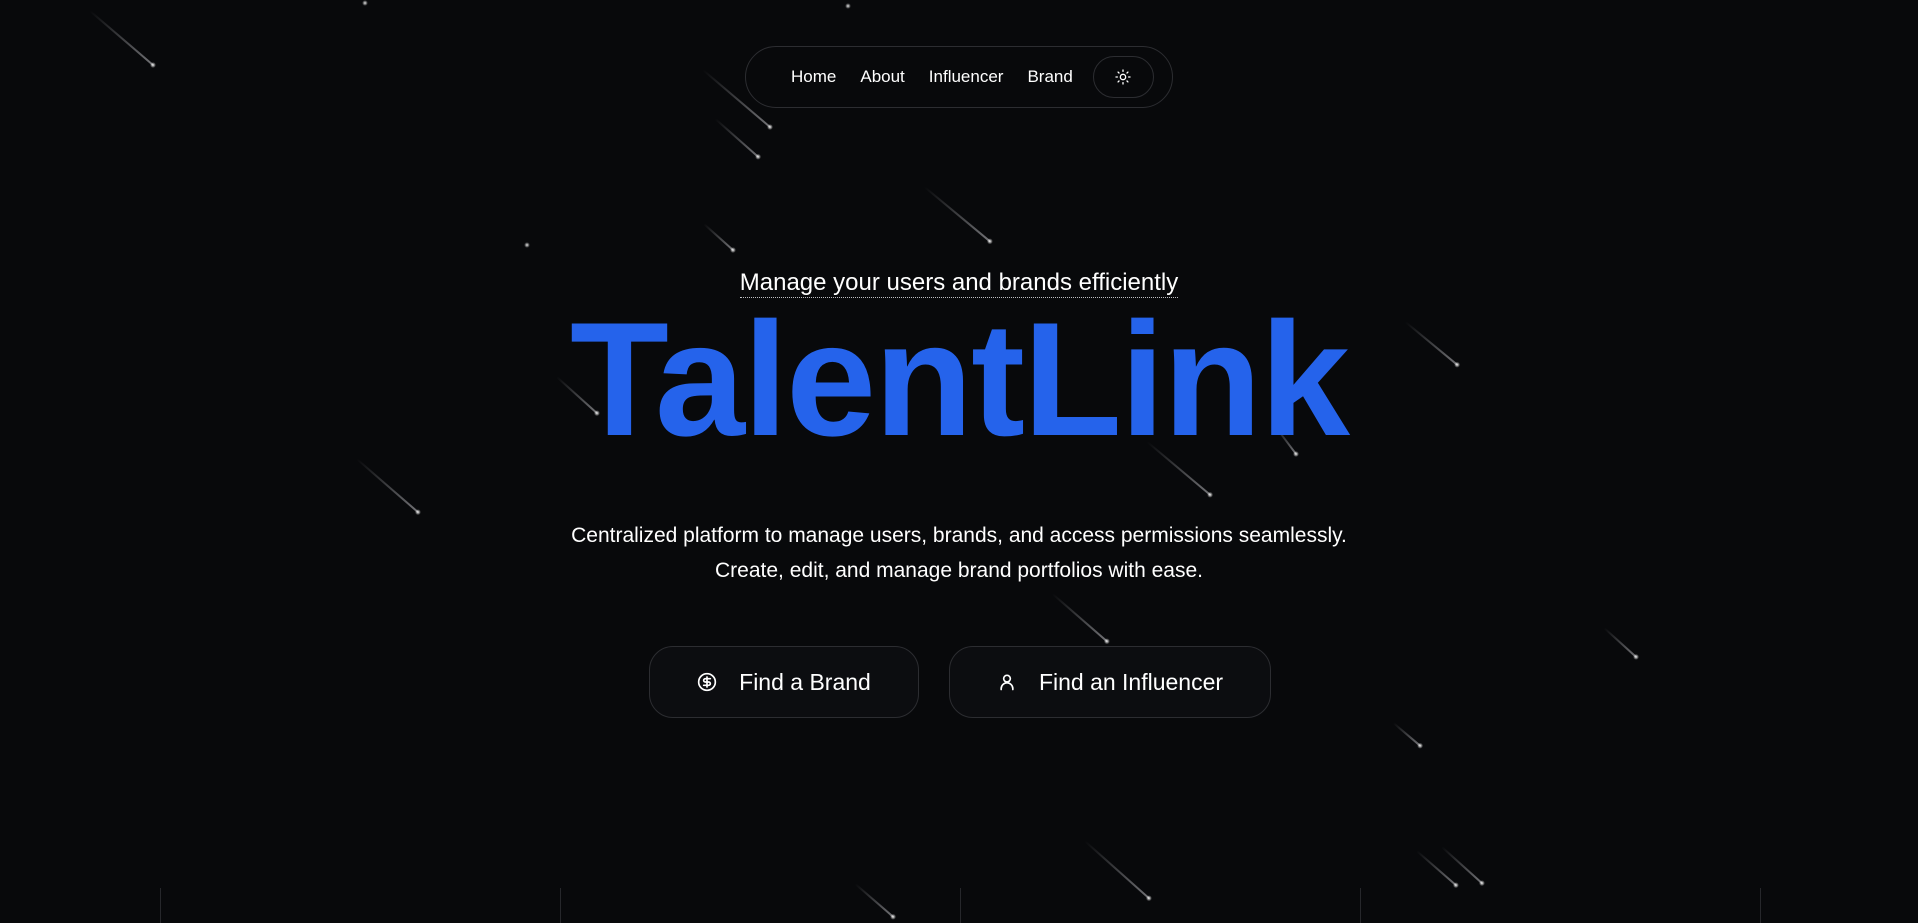 This screenshot has width=1918, height=923. I want to click on theme-toggle-button, so click(1123, 77).